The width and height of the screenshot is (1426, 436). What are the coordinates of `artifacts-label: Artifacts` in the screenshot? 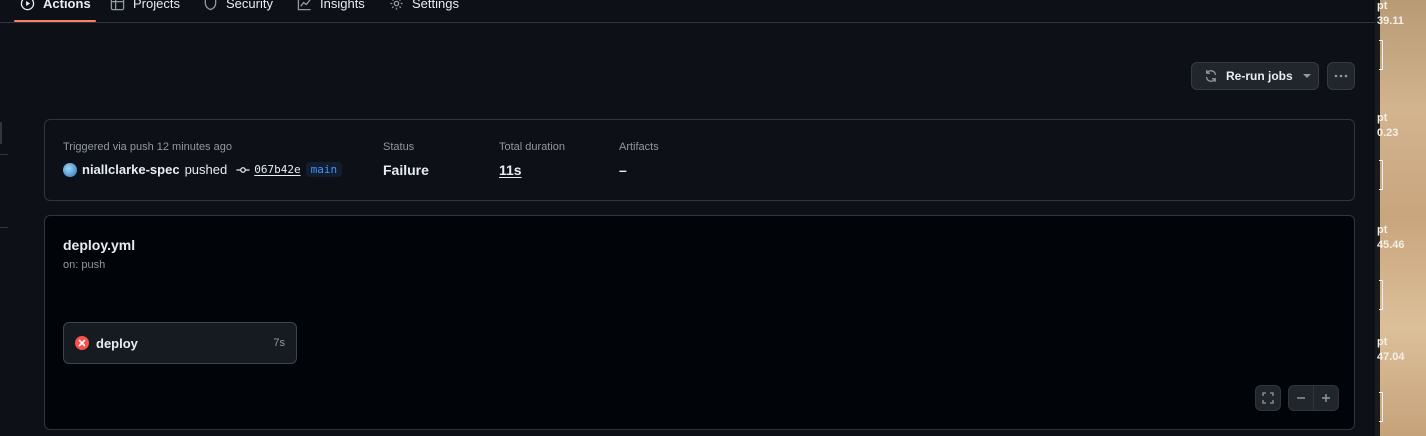 It's located at (639, 147).